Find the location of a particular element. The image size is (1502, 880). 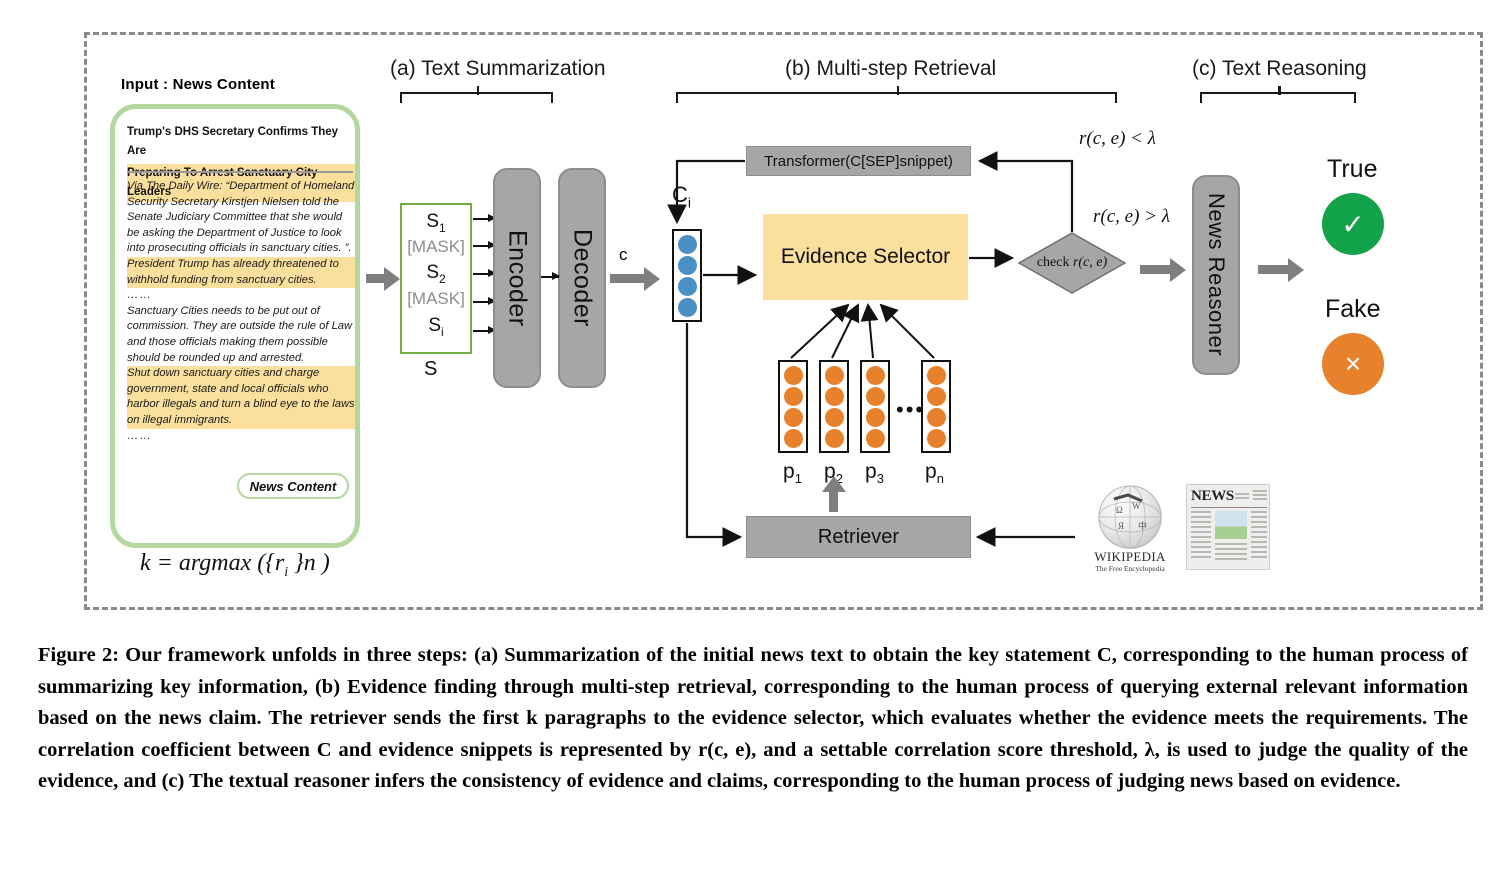

news-source-icon: NEWS is located at coordinates (1228, 527).